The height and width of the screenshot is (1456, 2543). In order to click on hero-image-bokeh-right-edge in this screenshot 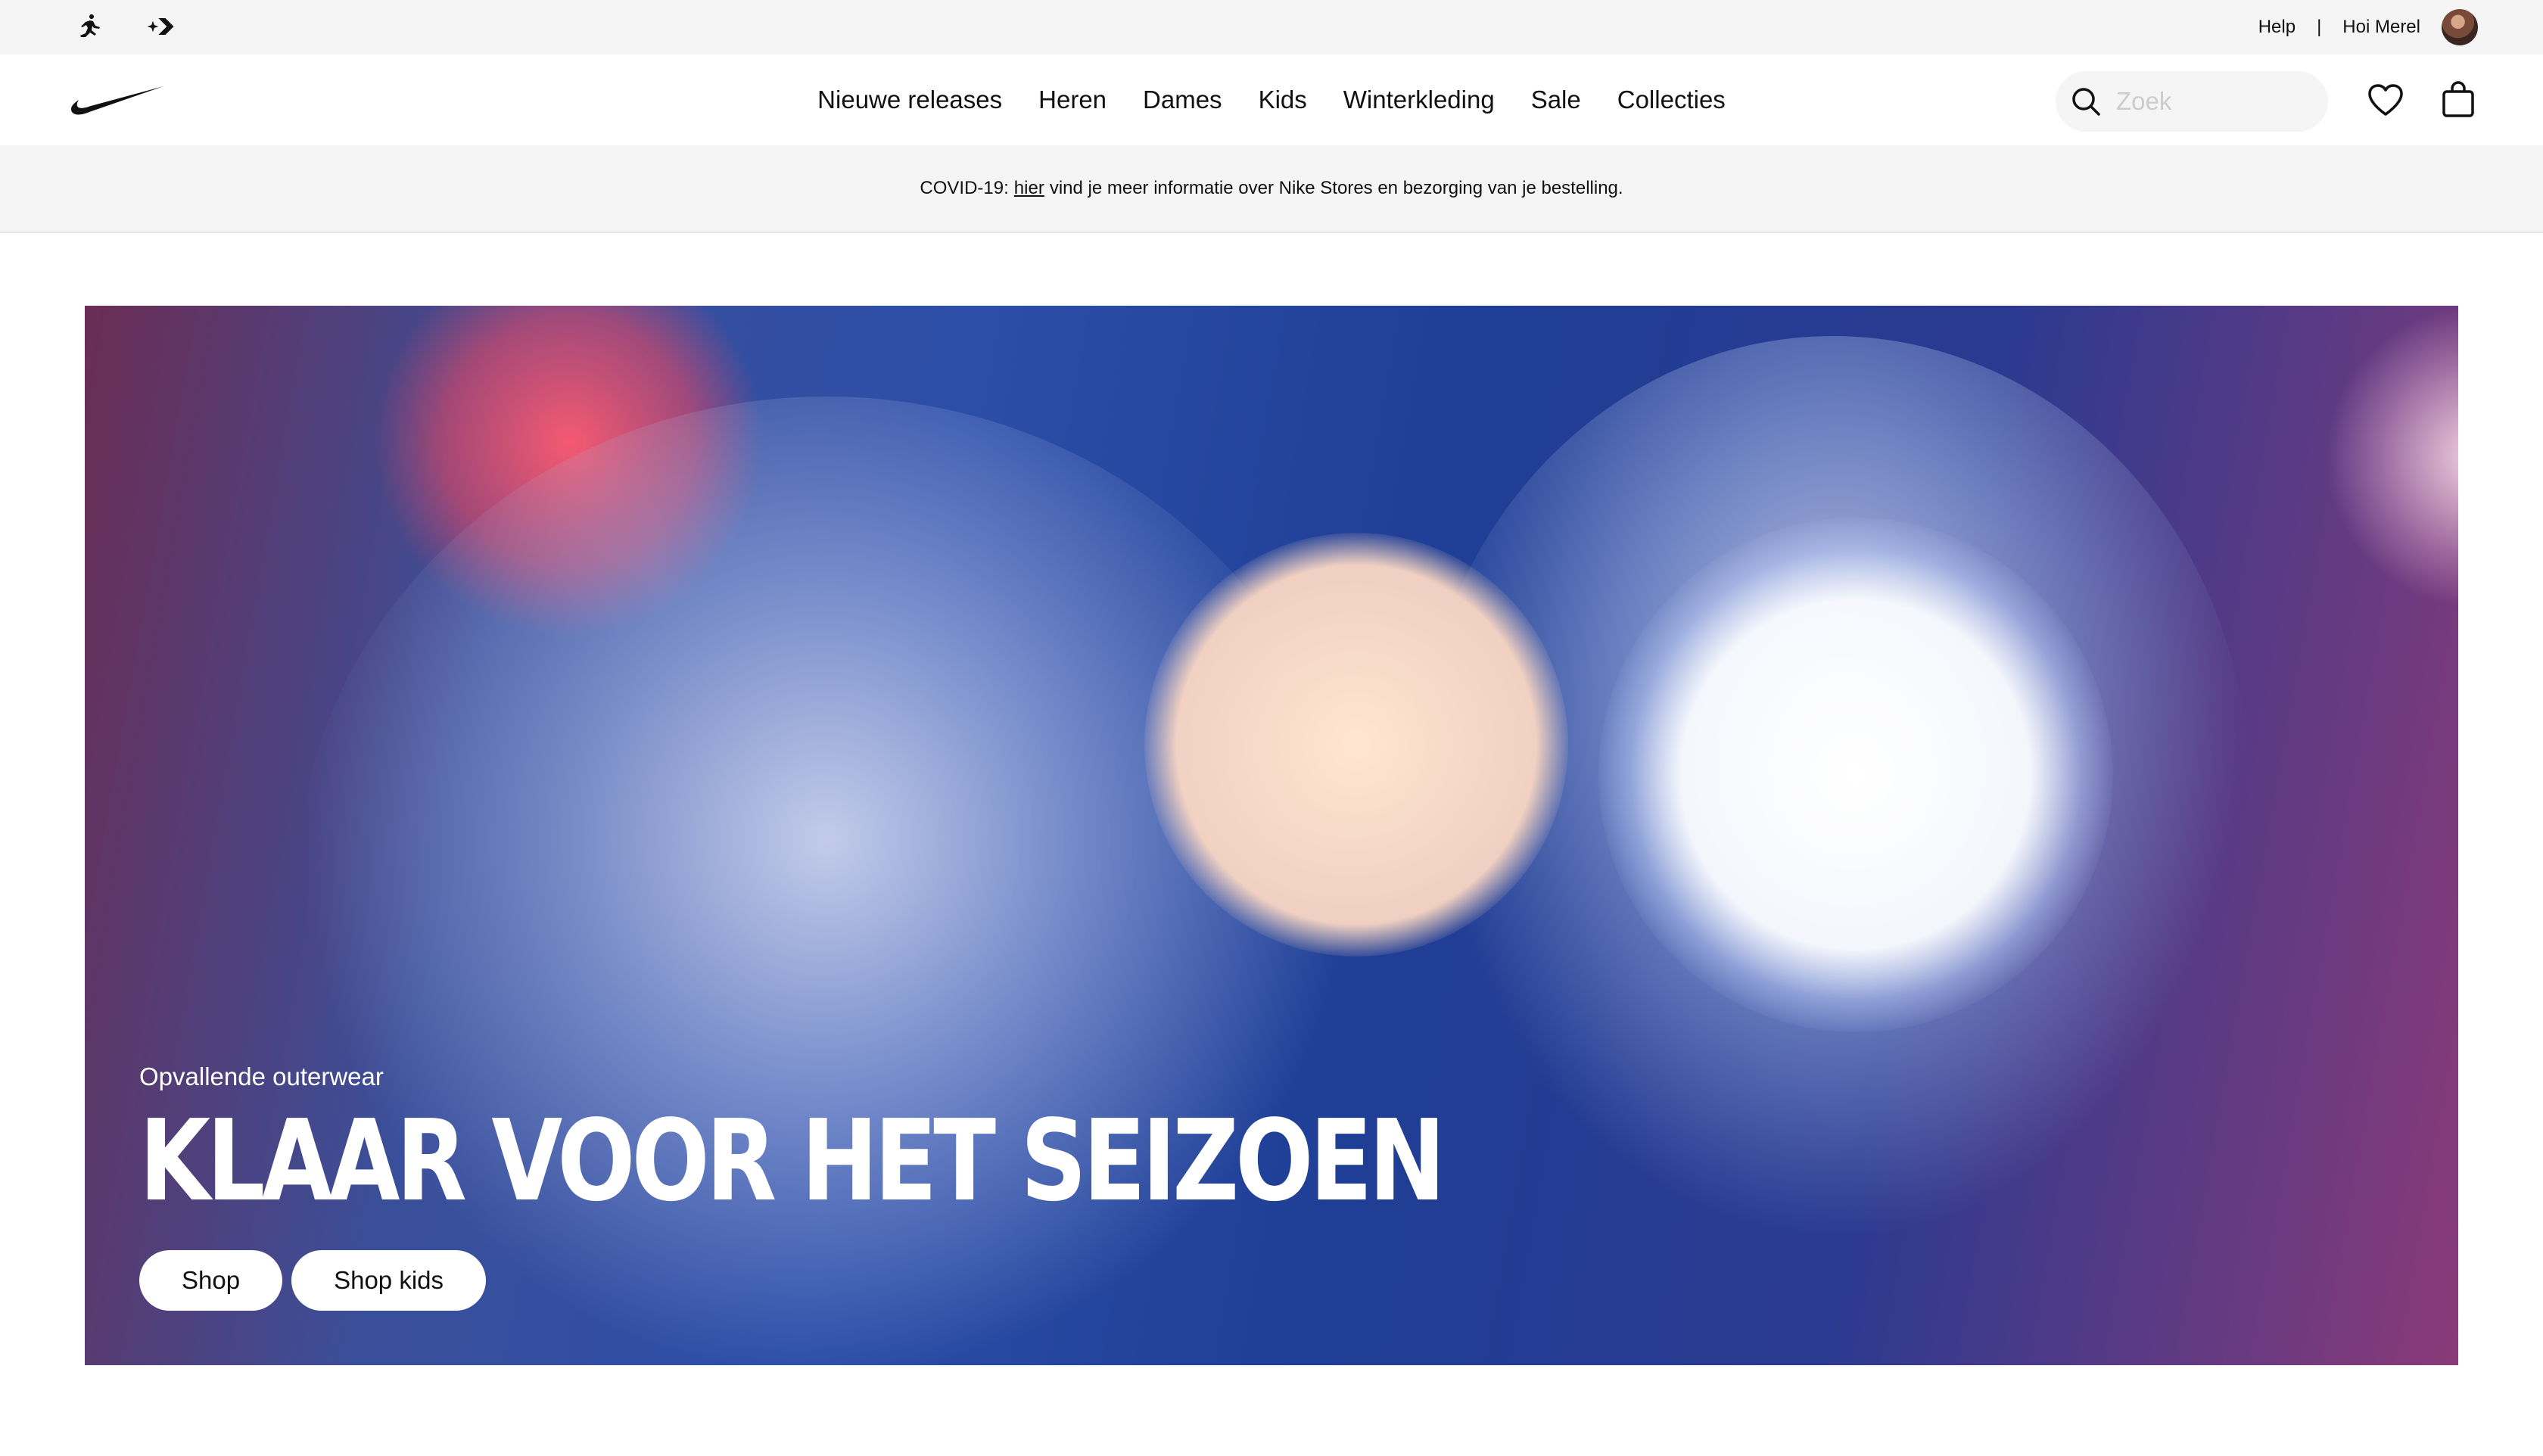, I will do `click(2391, 457)`.